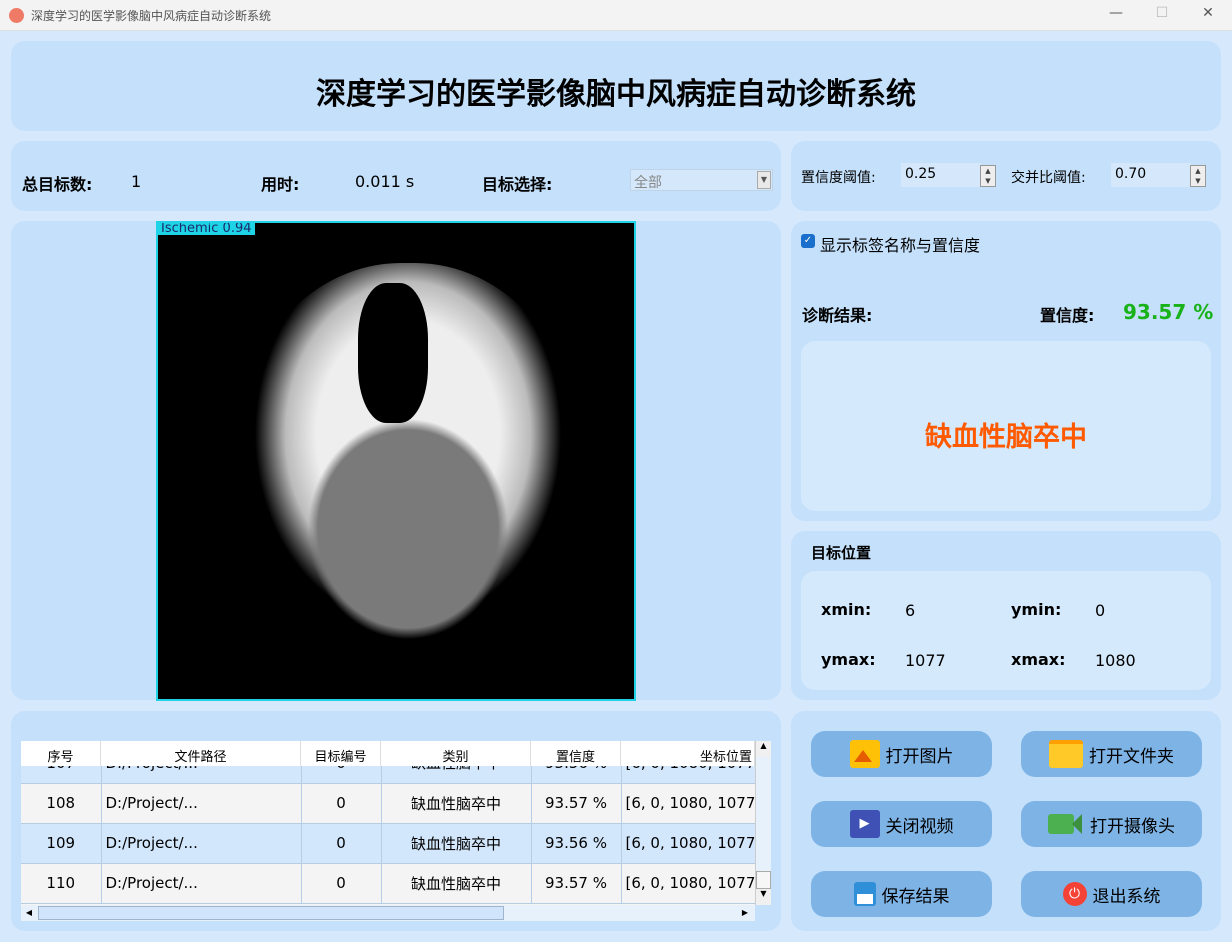 Image resolution: width=1232 pixels, height=942 pixels. Describe the element at coordinates (808, 241) in the screenshot. I see `show-label-checkbox: ✓` at that location.